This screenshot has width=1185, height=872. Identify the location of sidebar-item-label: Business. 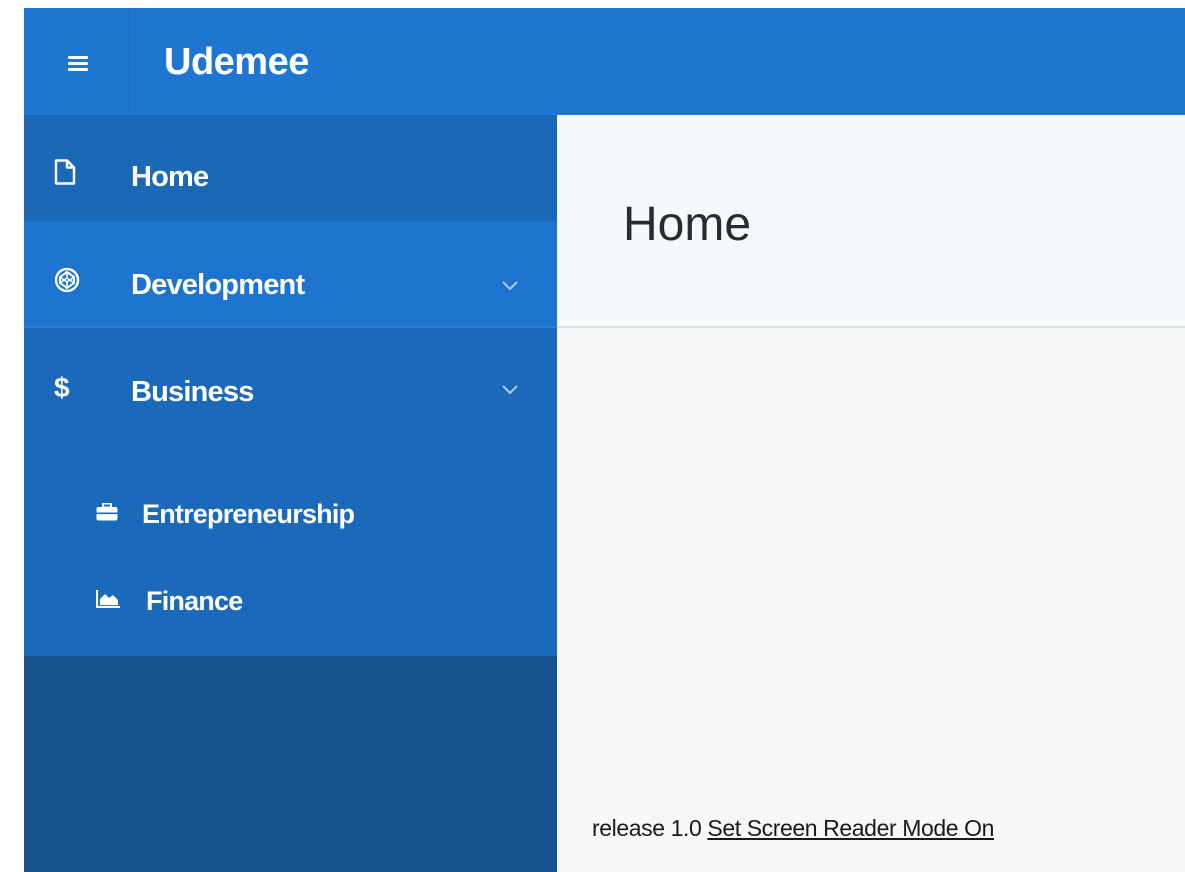
(192, 392).